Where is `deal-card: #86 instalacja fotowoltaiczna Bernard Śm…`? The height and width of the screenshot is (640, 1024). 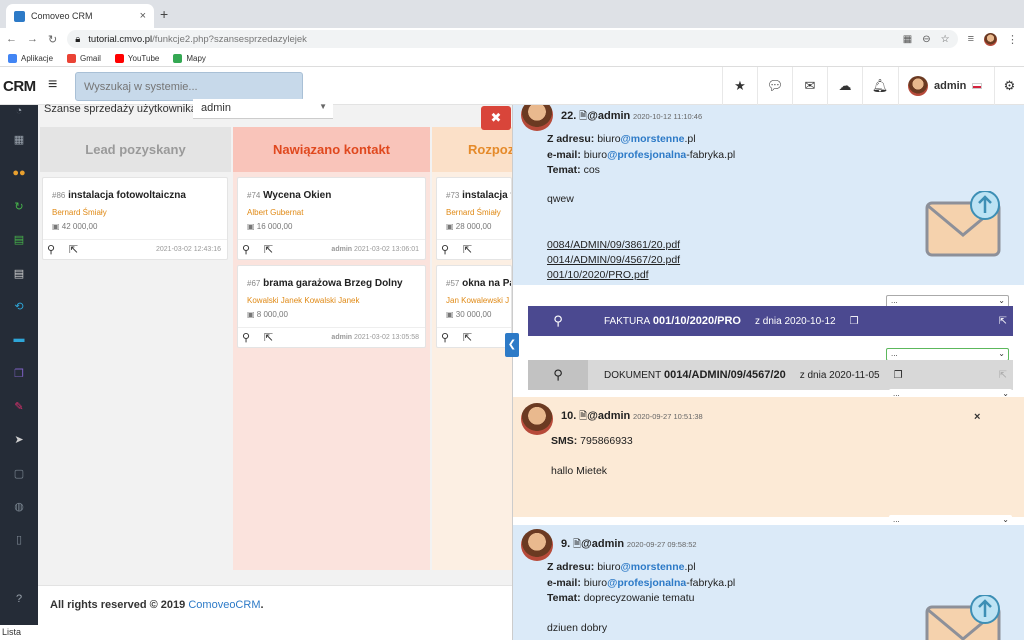 deal-card: #86 instalacja fotowoltaiczna Bernard Śm… is located at coordinates (135, 218).